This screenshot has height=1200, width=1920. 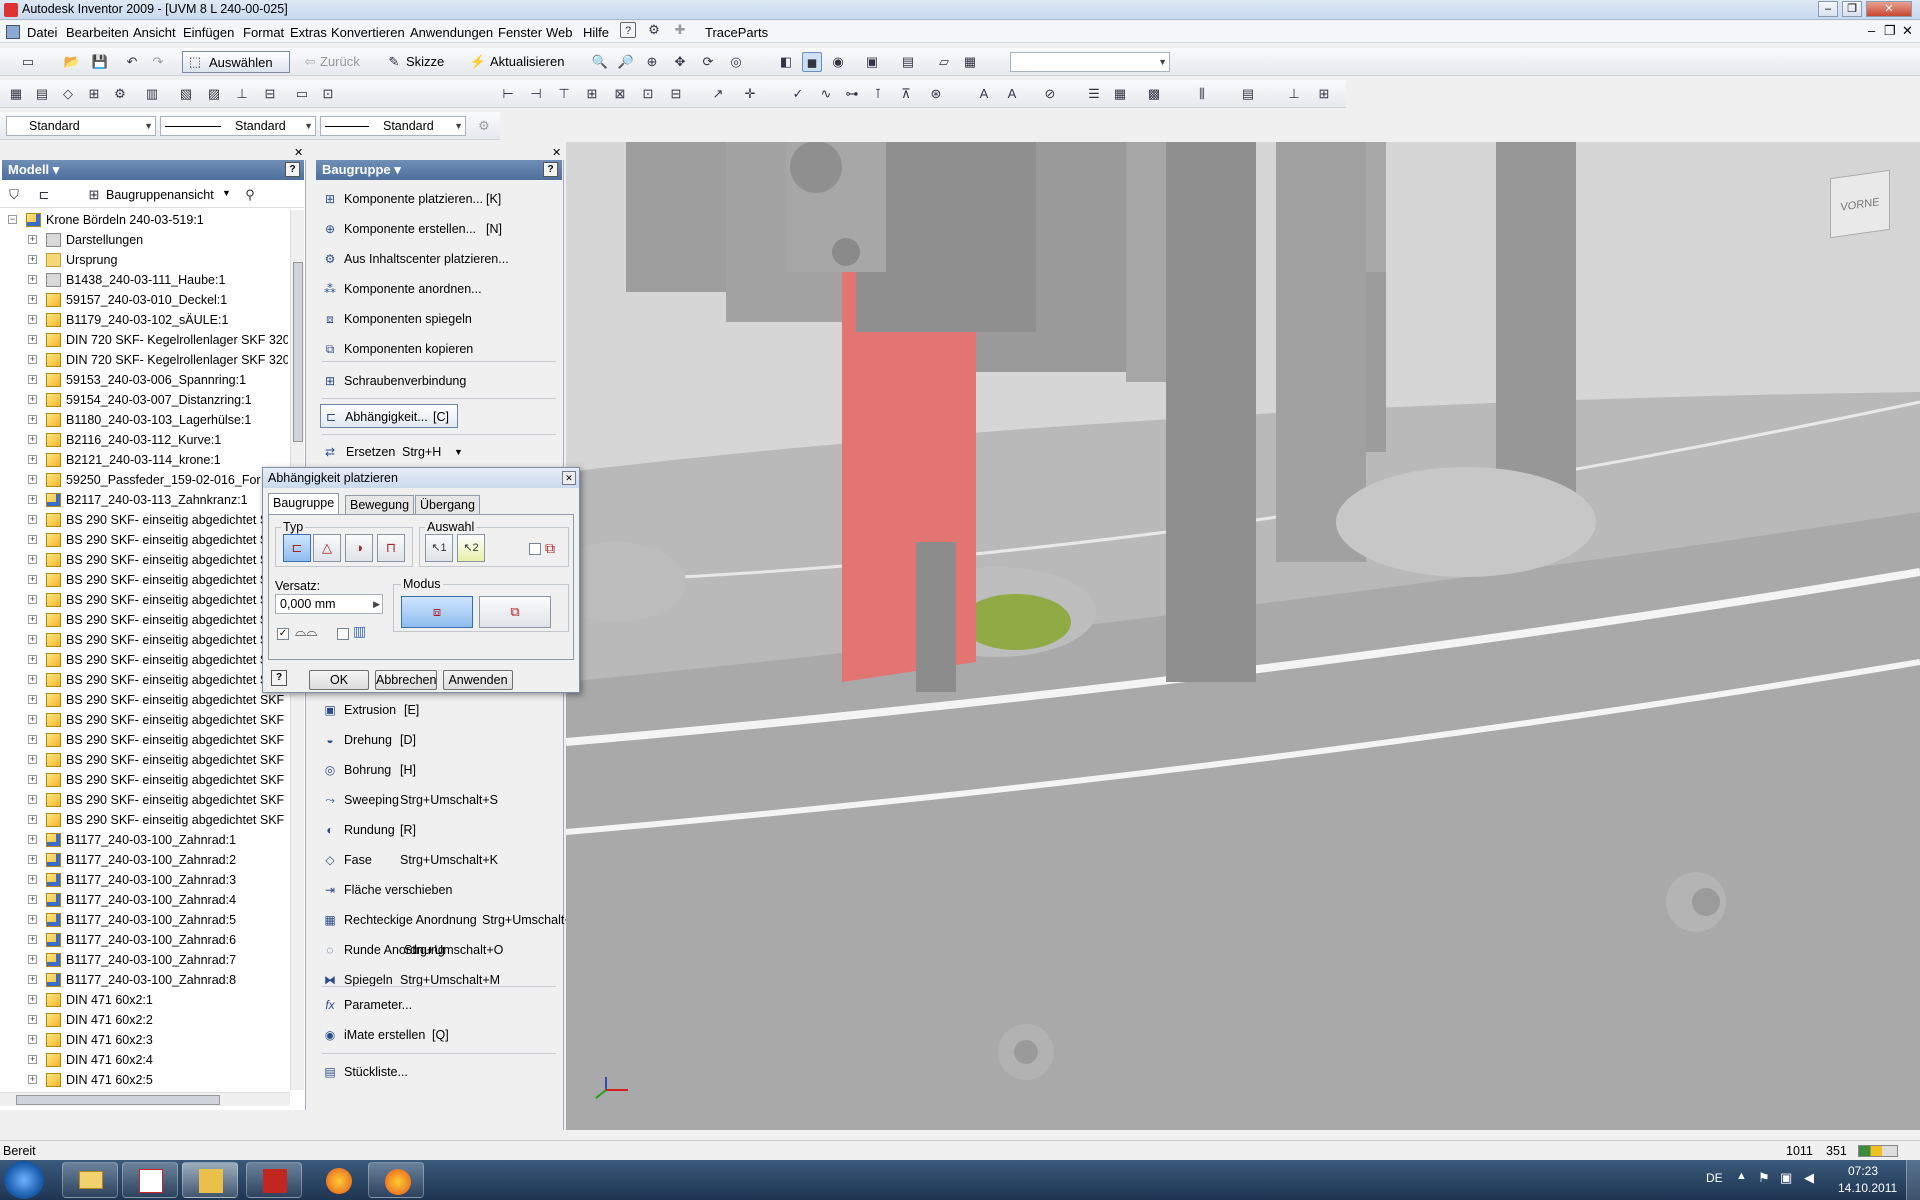 I want to click on first-occurrence-checkbox, so click(x=535, y=549).